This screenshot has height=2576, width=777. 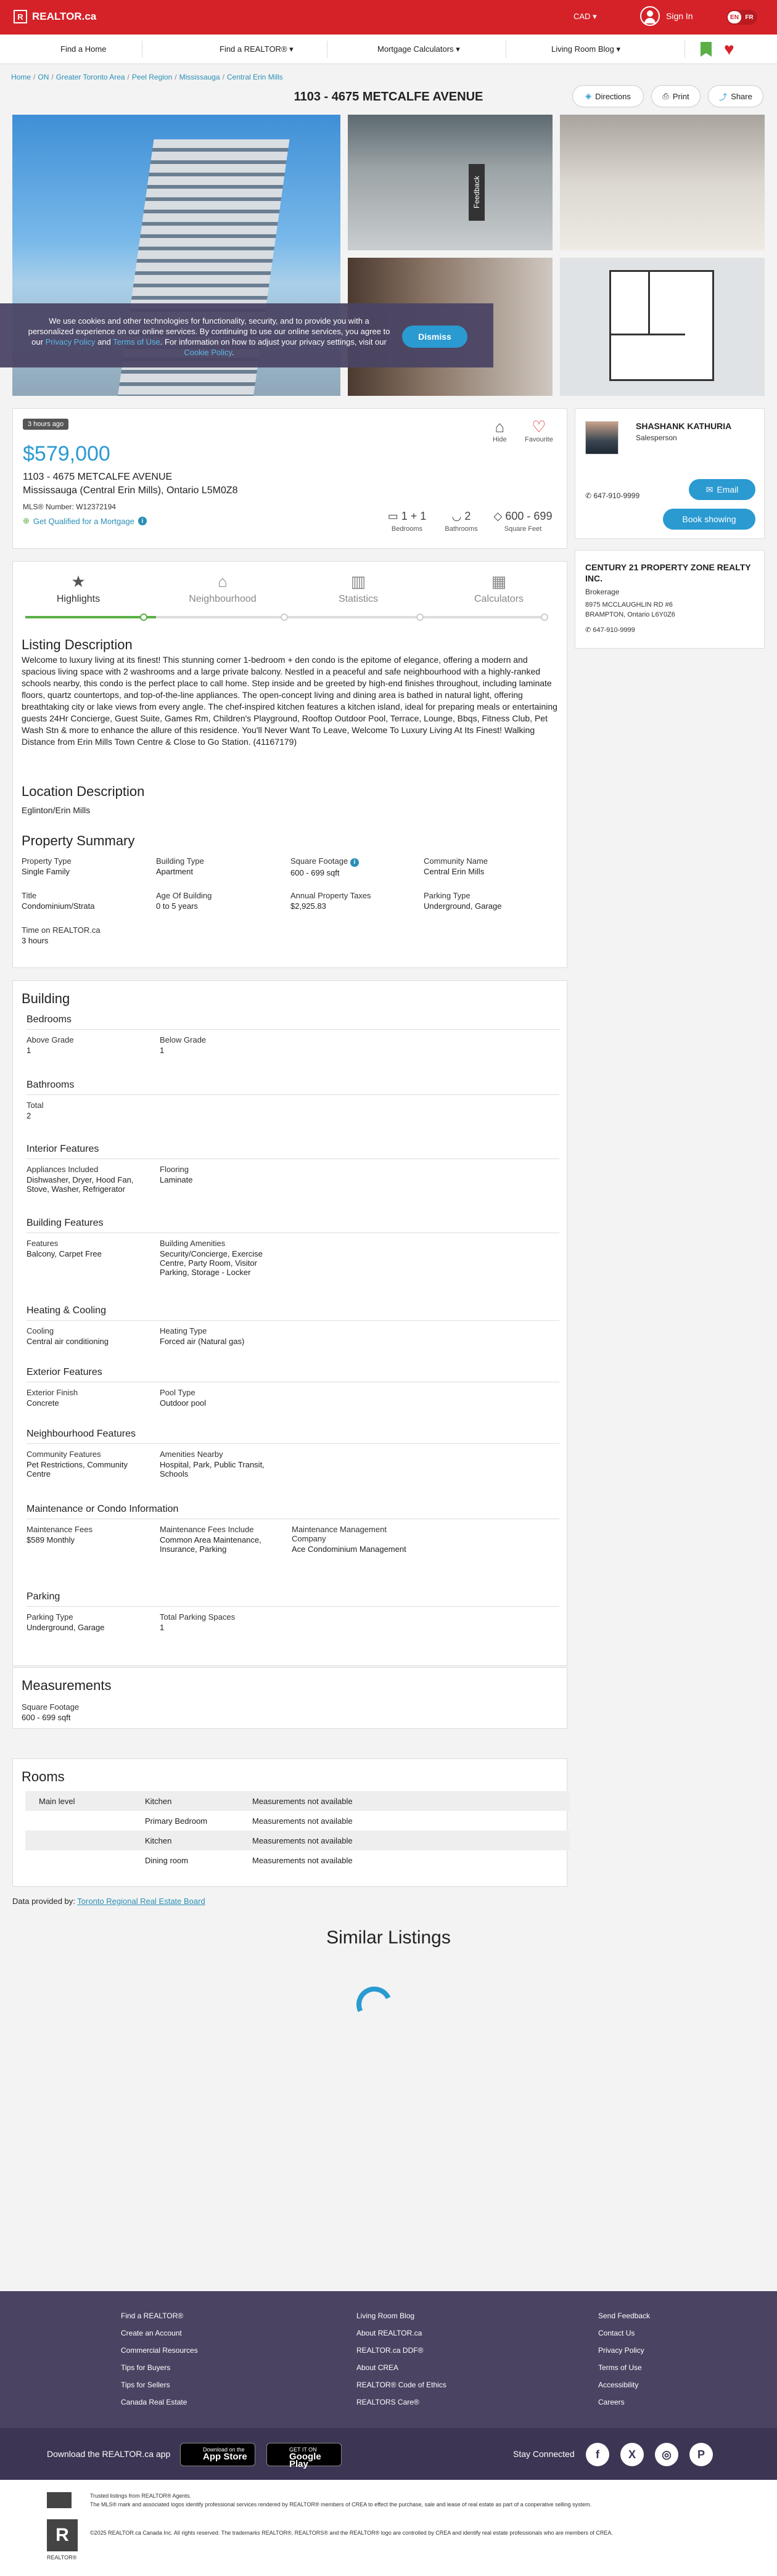 I want to click on tab-neighbourhood: ⌂ Neighbourhood, so click(x=223, y=589).